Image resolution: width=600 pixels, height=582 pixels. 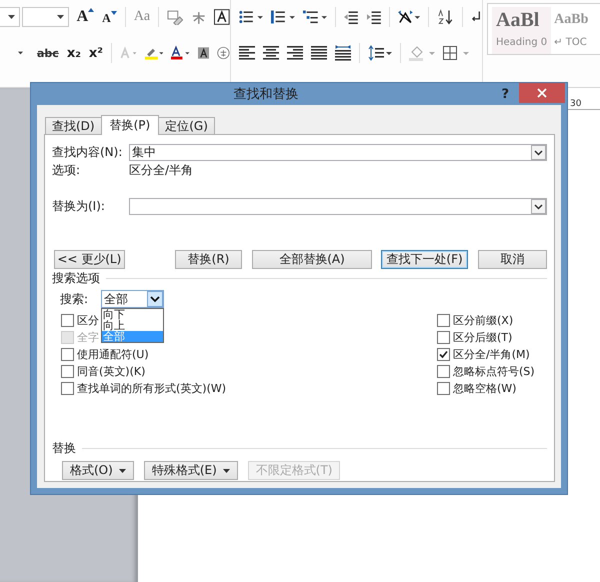 What do you see at coordinates (208, 259) in the screenshot?
I see `dialog-button: 替换(R)` at bounding box center [208, 259].